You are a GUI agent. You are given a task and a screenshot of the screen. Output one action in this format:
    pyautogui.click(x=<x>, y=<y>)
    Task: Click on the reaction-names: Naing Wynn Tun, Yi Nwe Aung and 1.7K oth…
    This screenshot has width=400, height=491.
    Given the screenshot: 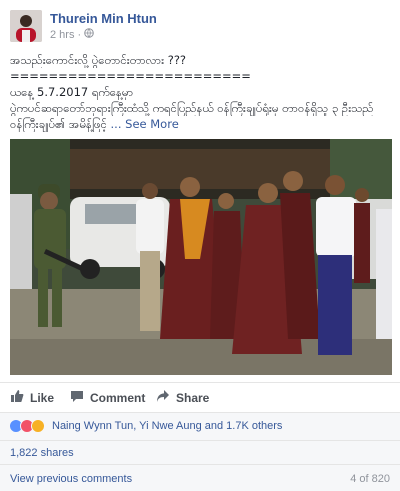 What is the action you would take?
    pyautogui.click(x=167, y=426)
    